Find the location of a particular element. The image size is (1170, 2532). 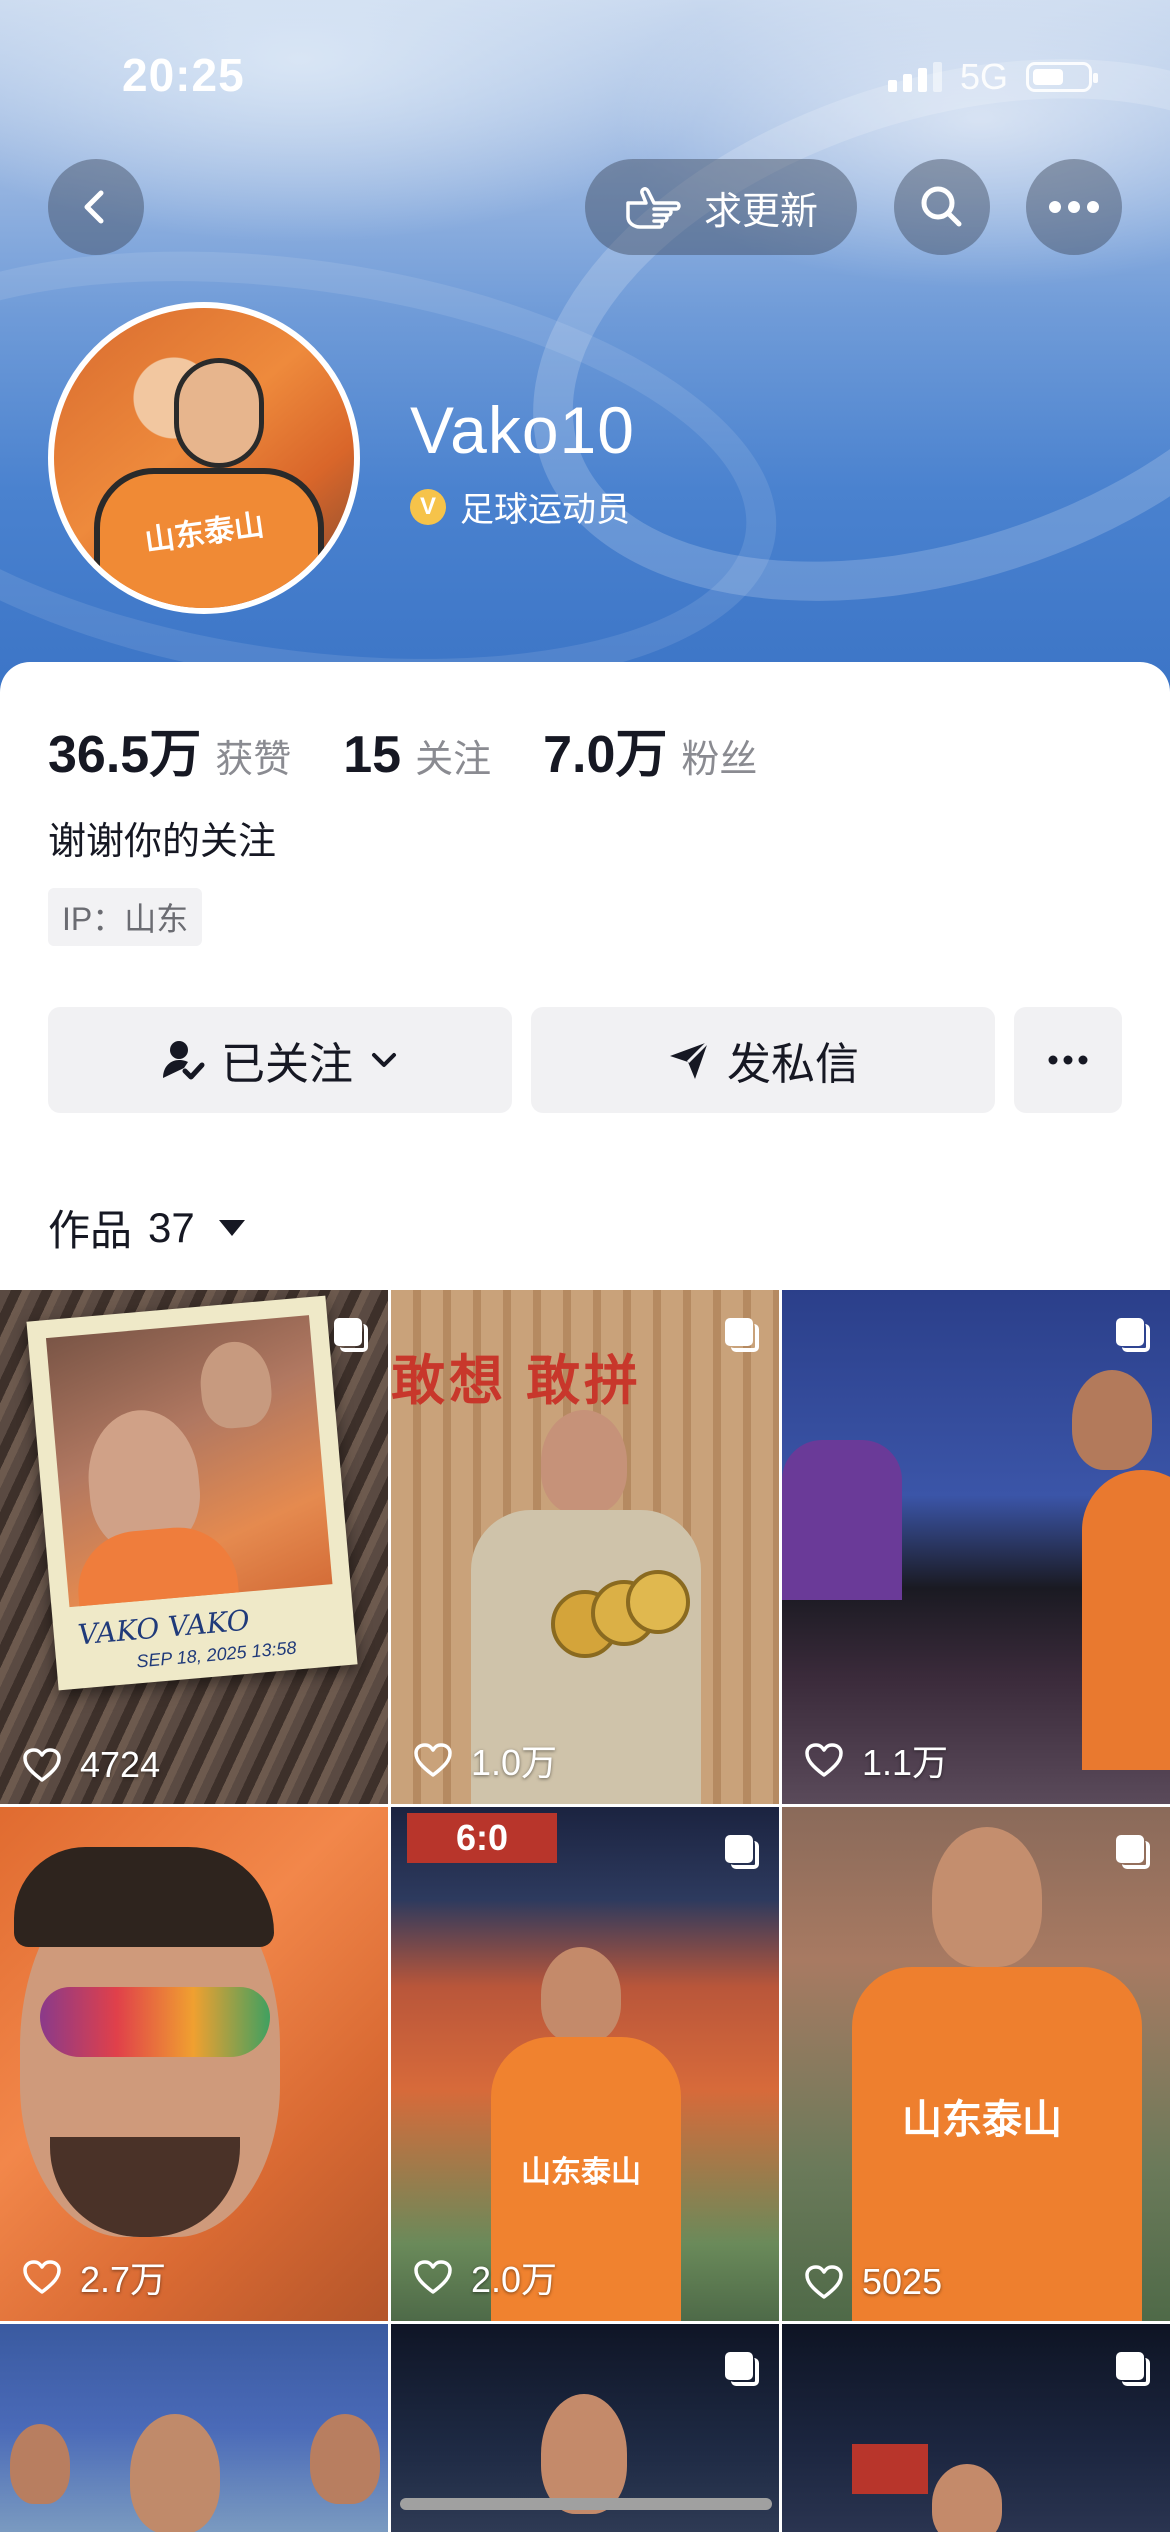

post-tile: 6:0 山东泰山 2.0万 is located at coordinates (585, 2064).